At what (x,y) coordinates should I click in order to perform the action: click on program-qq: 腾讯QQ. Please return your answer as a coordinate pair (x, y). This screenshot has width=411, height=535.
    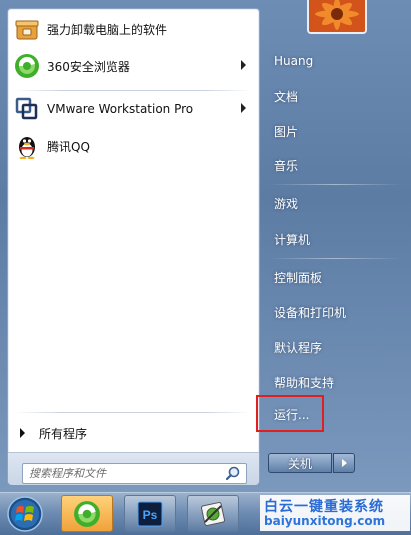
    Looking at the image, I should click on (132, 146).